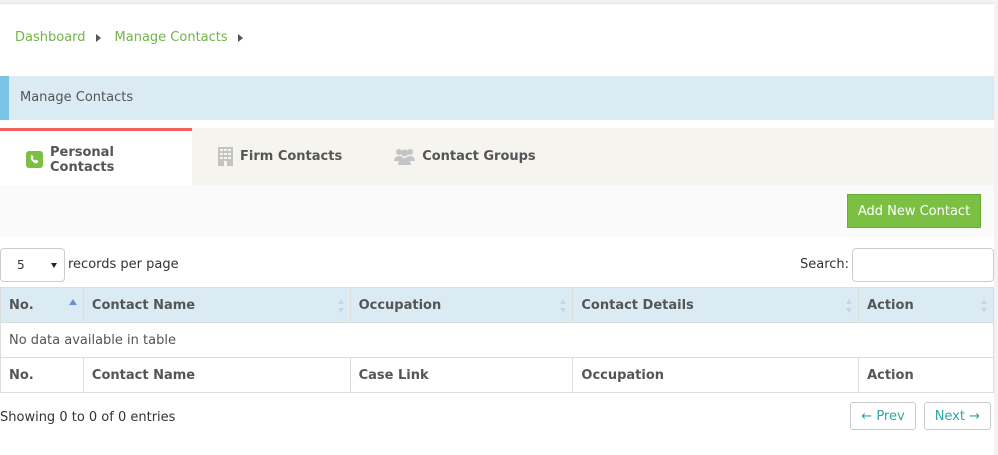 Image resolution: width=998 pixels, height=455 pixels. What do you see at coordinates (825, 264) in the screenshot?
I see `search-label: Search:` at bounding box center [825, 264].